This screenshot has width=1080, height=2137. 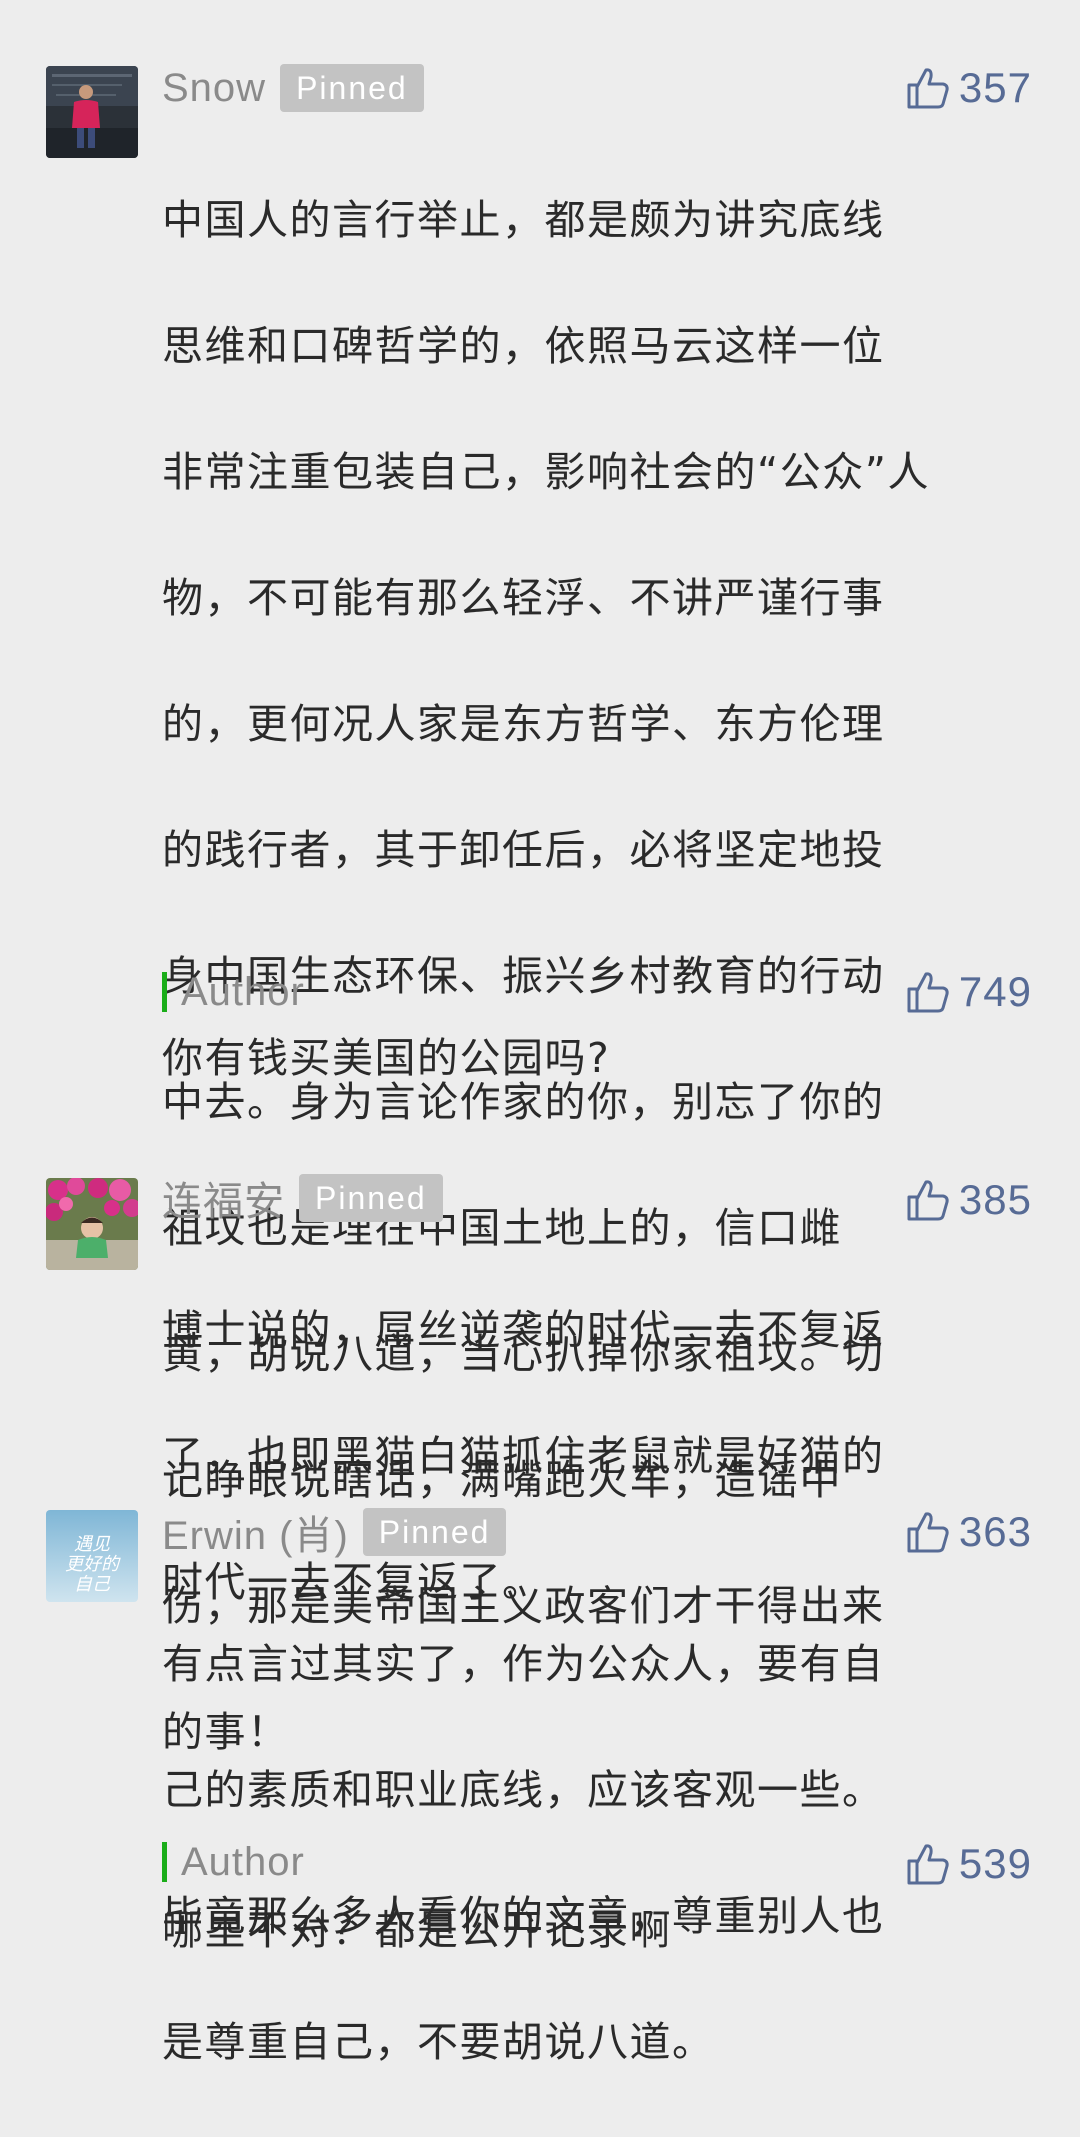 I want to click on reply-like-button: 539, so click(x=968, y=1864).